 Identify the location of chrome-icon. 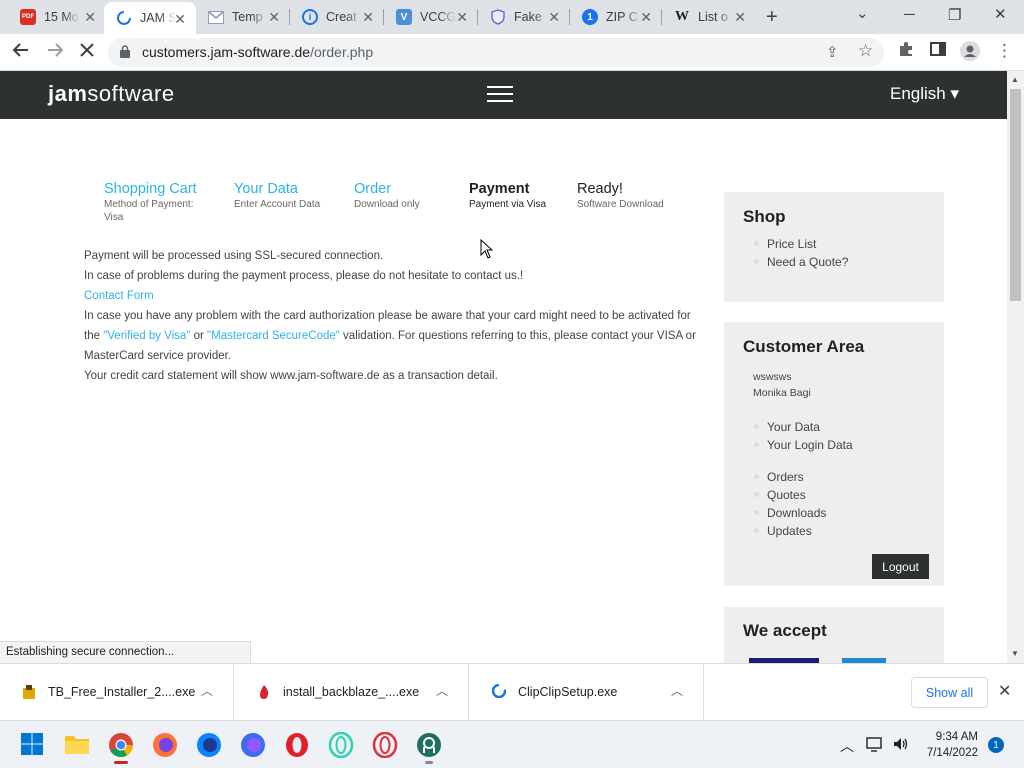
(121, 748).